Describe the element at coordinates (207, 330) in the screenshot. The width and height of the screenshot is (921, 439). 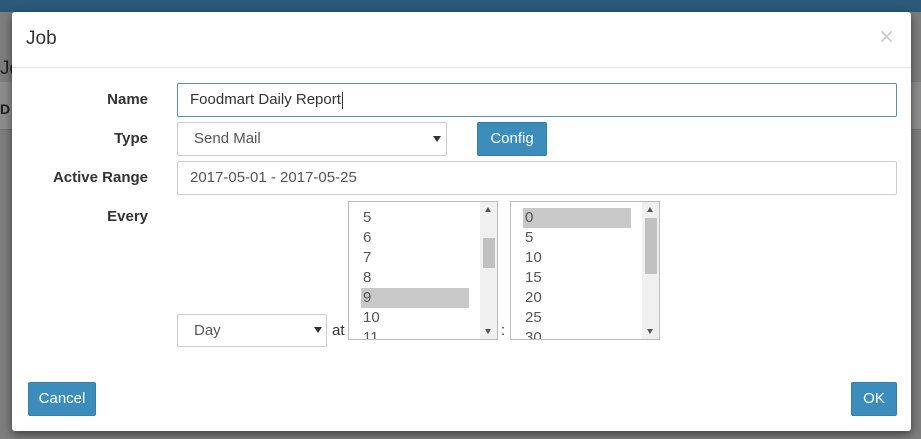
I see `period-select-value: Day` at that location.